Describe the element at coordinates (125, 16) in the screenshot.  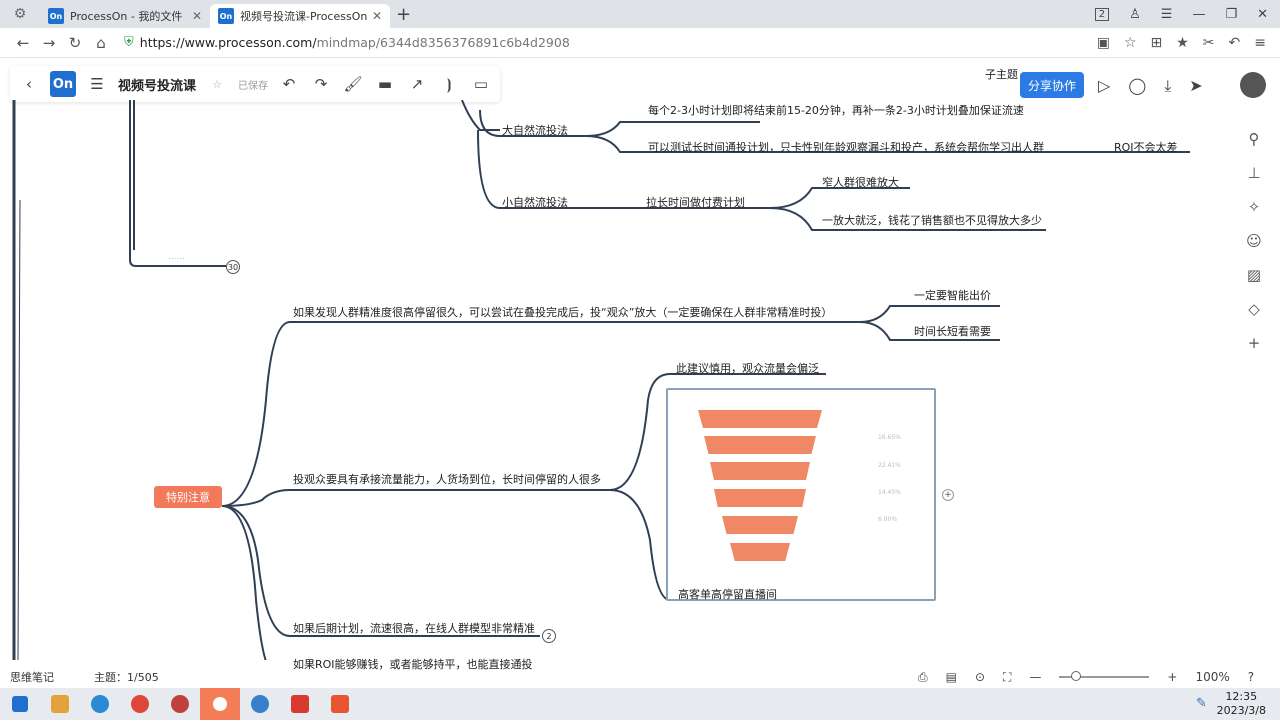
I see `browser-tab-1: On ProcessOn - 我的文件 ✕` at that location.